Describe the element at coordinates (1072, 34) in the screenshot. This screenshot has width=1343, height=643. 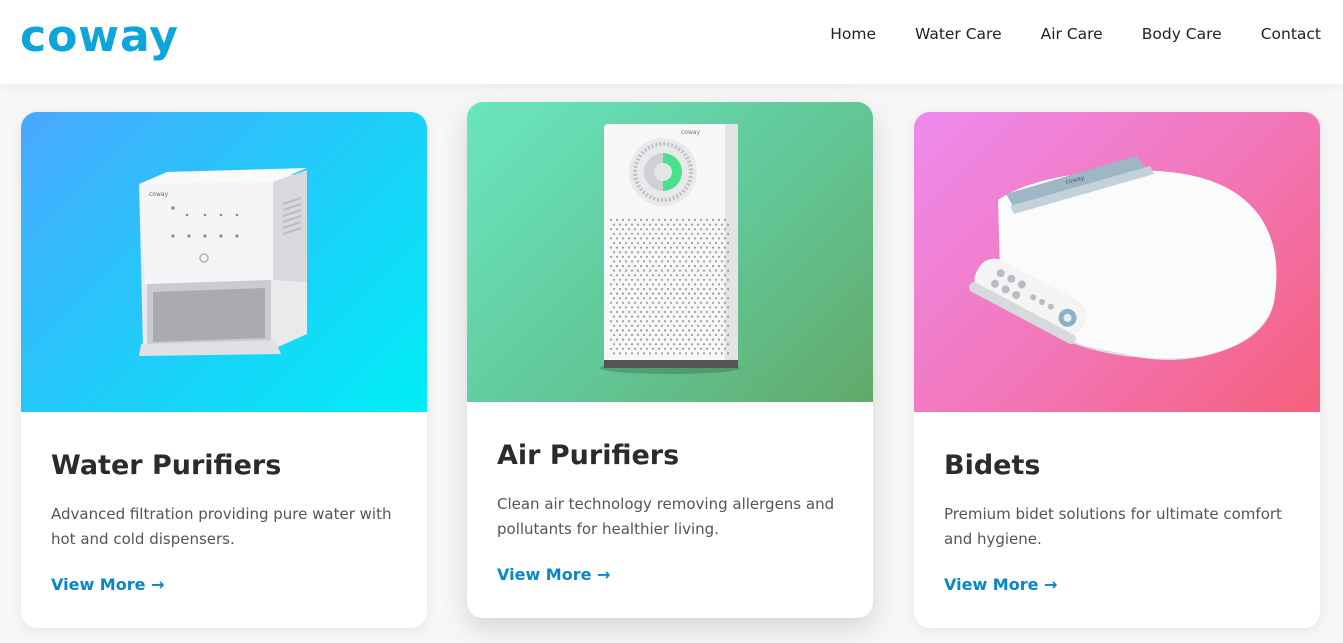
I see `nav-air-care: Air Care` at that location.